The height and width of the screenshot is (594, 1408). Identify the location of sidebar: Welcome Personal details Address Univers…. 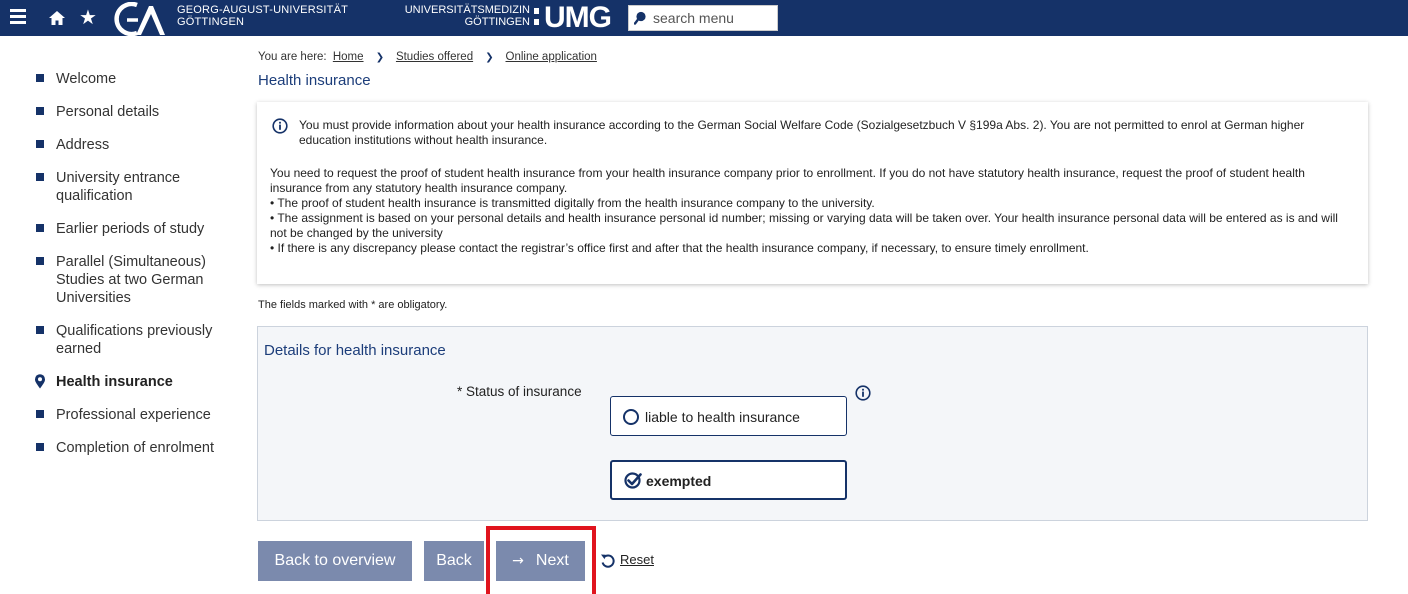
(135, 271).